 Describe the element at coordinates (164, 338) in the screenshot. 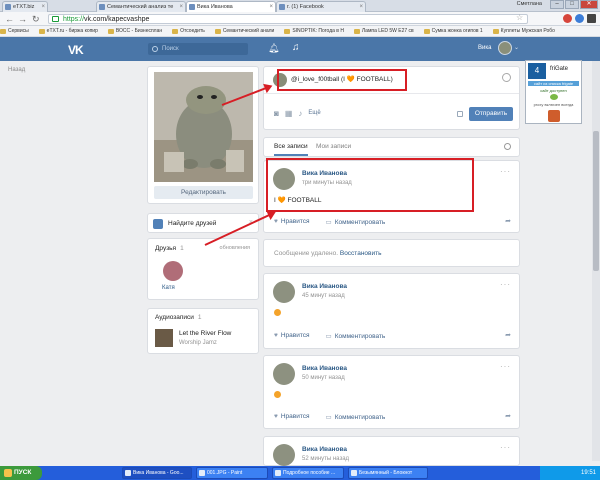

I see `audio-cover` at that location.